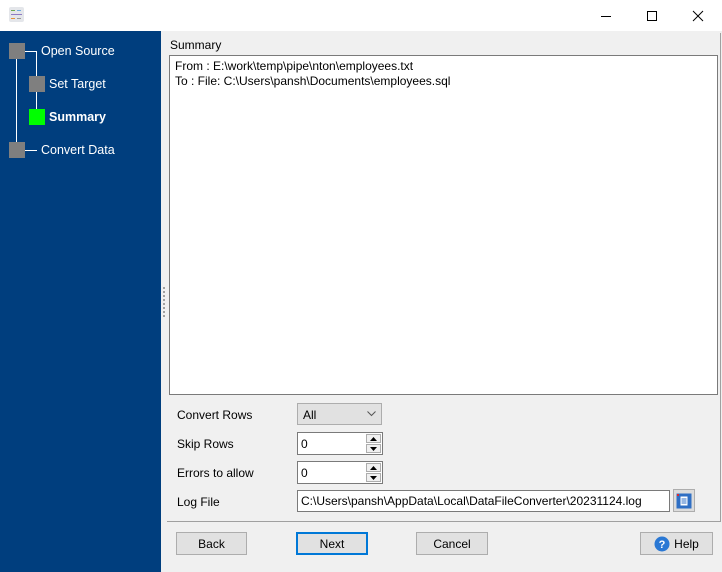 Image resolution: width=722 pixels, height=572 pixels. What do you see at coordinates (77, 117) in the screenshot?
I see `step-summary: Summary` at bounding box center [77, 117].